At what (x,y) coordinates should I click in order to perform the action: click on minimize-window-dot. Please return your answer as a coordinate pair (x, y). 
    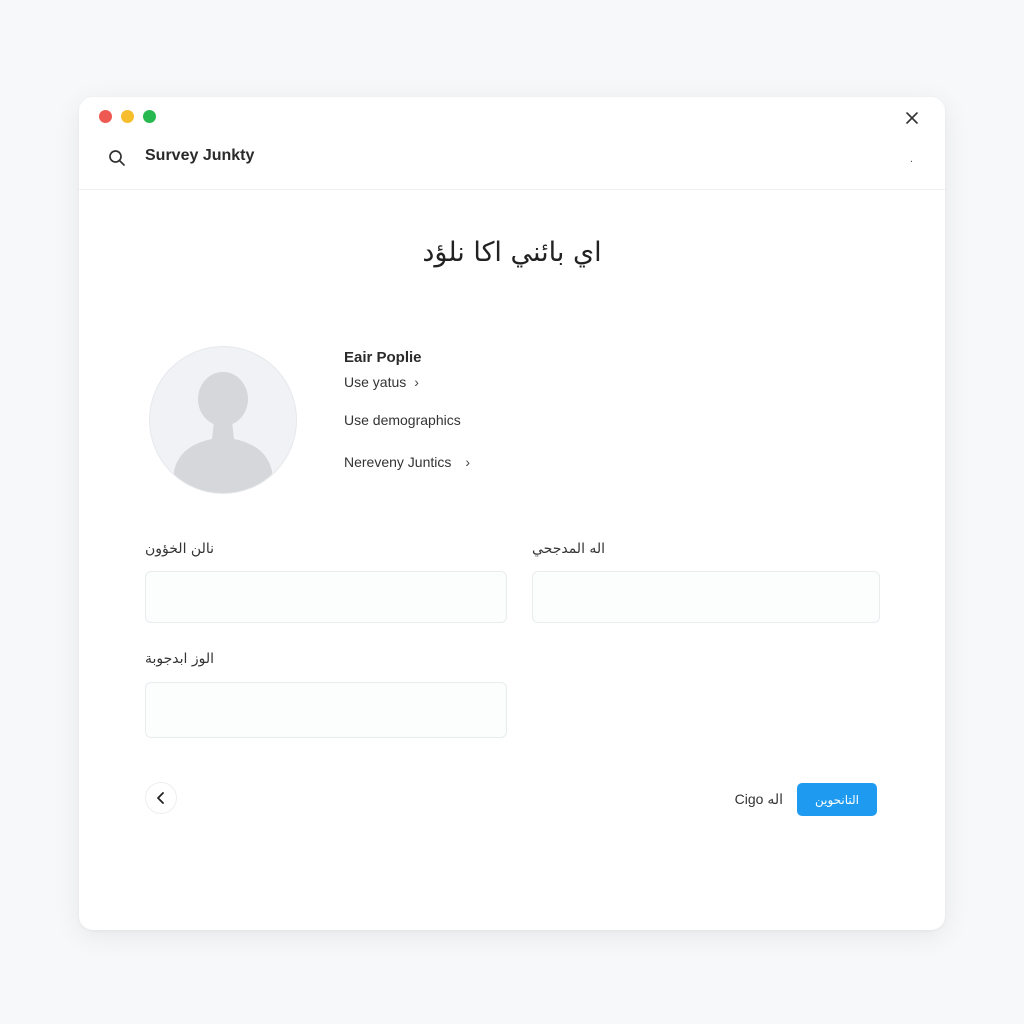
    Looking at the image, I should click on (127, 116).